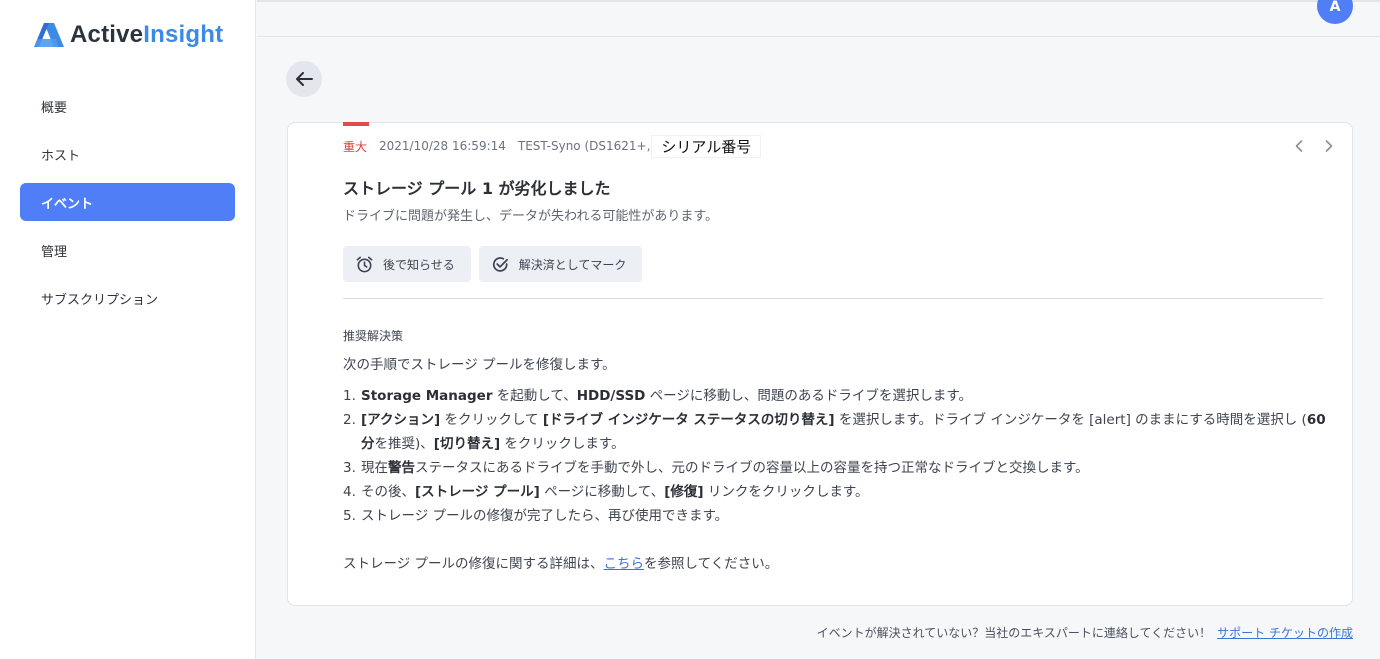 This screenshot has width=1380, height=659. What do you see at coordinates (477, 492) in the screenshot?
I see `step-emphasis: [ストレージ プール]` at bounding box center [477, 492].